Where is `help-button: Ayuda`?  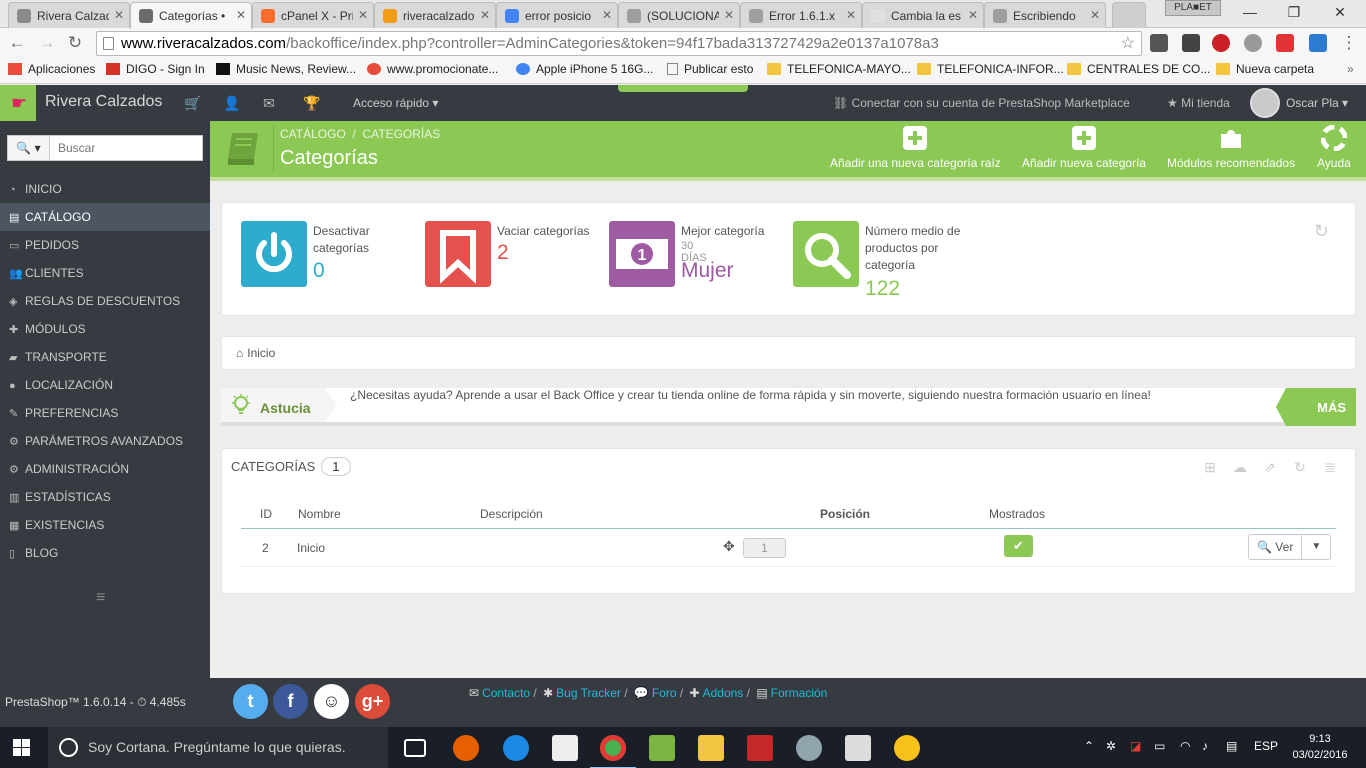
help-button: Ayuda is located at coordinates (1334, 147).